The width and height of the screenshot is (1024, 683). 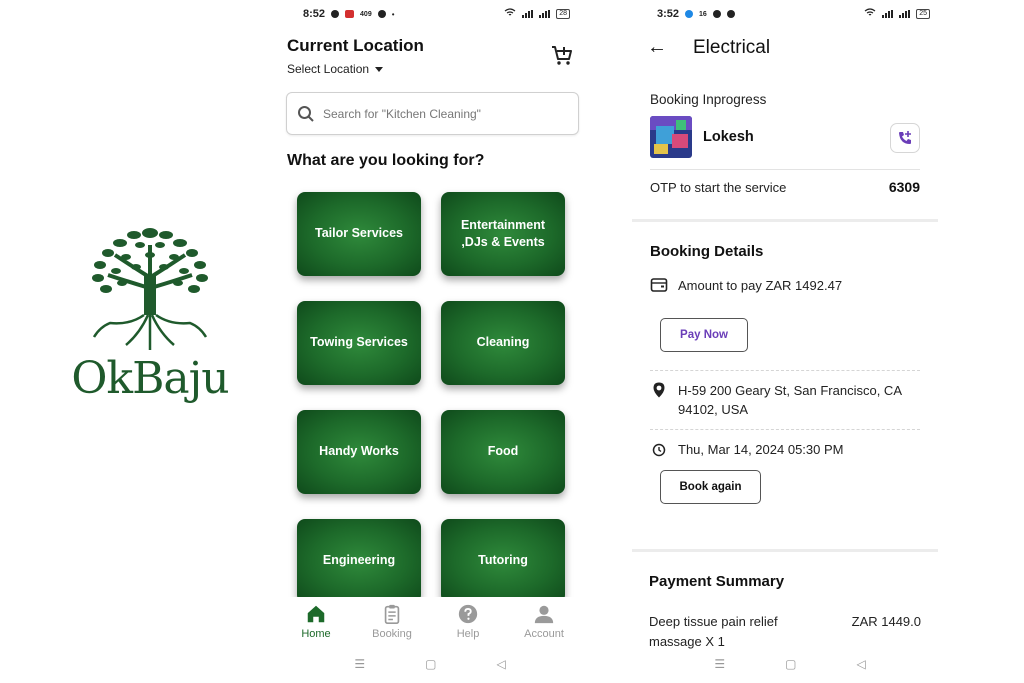 I want to click on payment-item-label: Deep tissue pain relief massage X 1, so click(x=713, y=631).